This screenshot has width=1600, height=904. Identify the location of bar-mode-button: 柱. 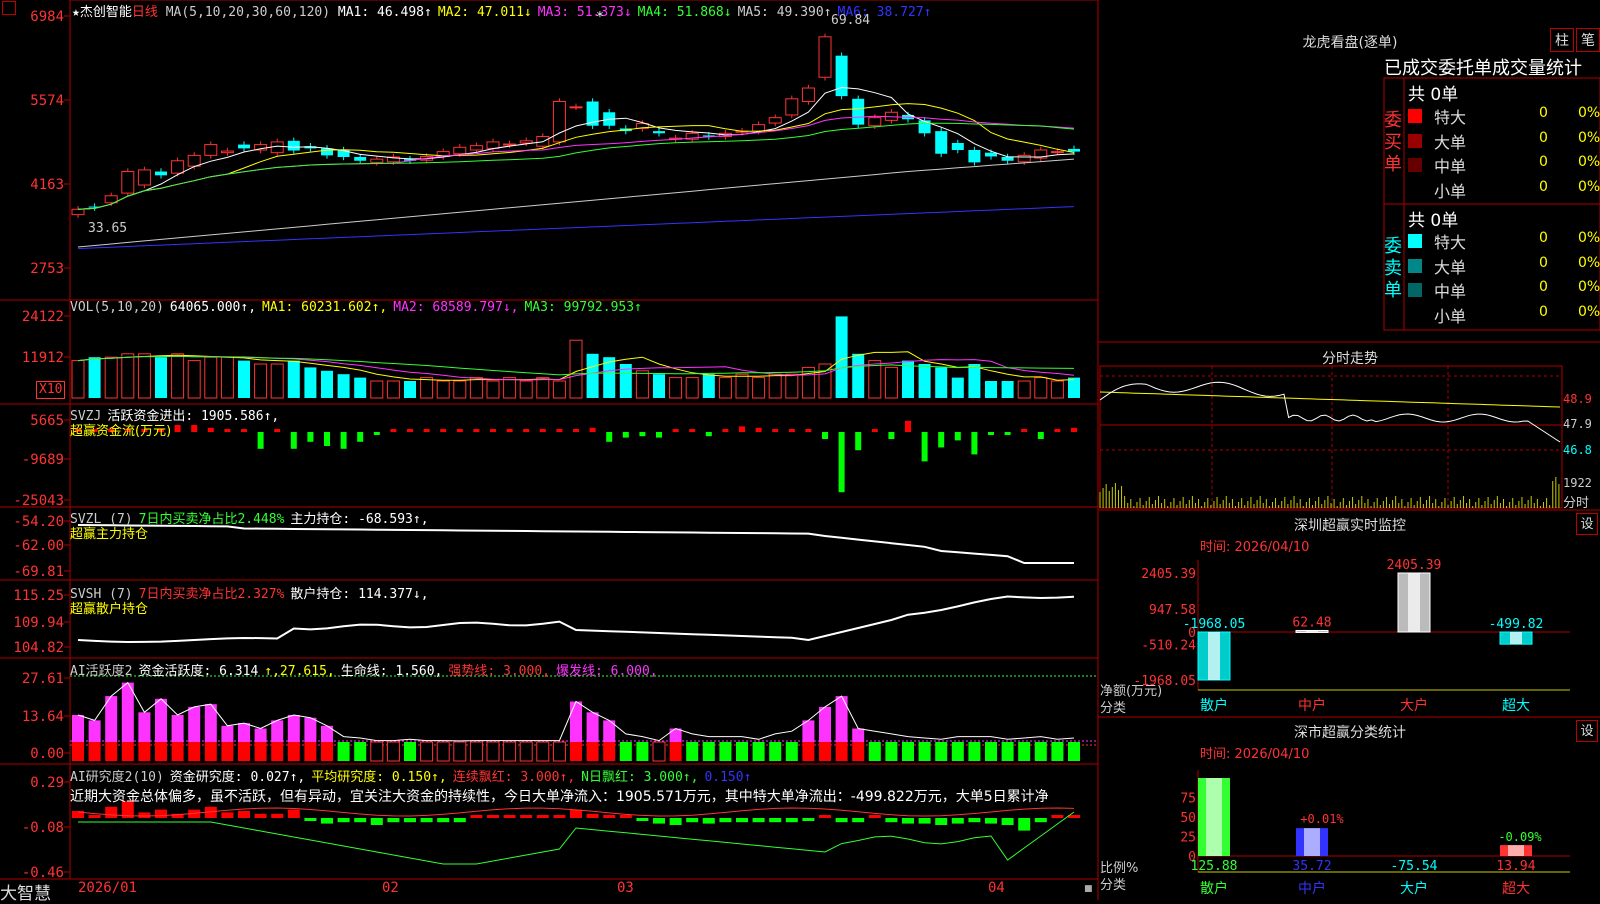
(1562, 40).